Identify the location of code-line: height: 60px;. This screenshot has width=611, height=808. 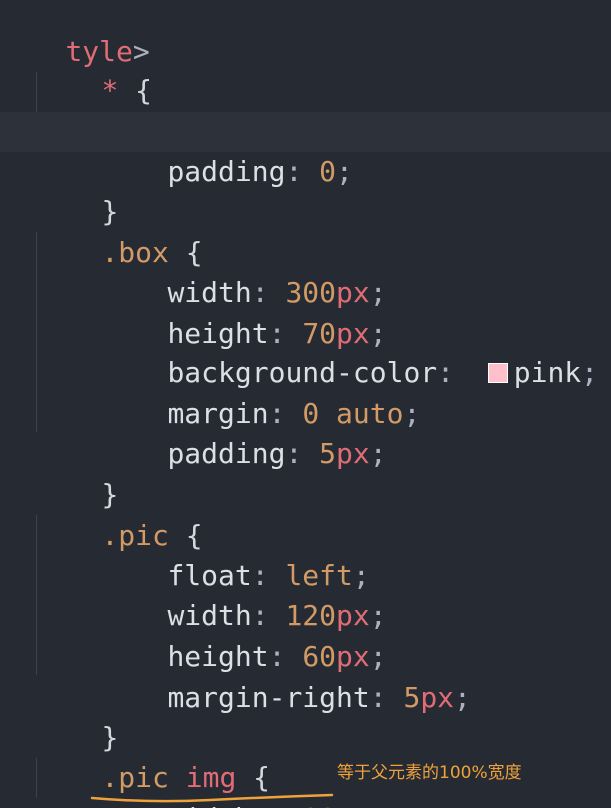
(243, 635).